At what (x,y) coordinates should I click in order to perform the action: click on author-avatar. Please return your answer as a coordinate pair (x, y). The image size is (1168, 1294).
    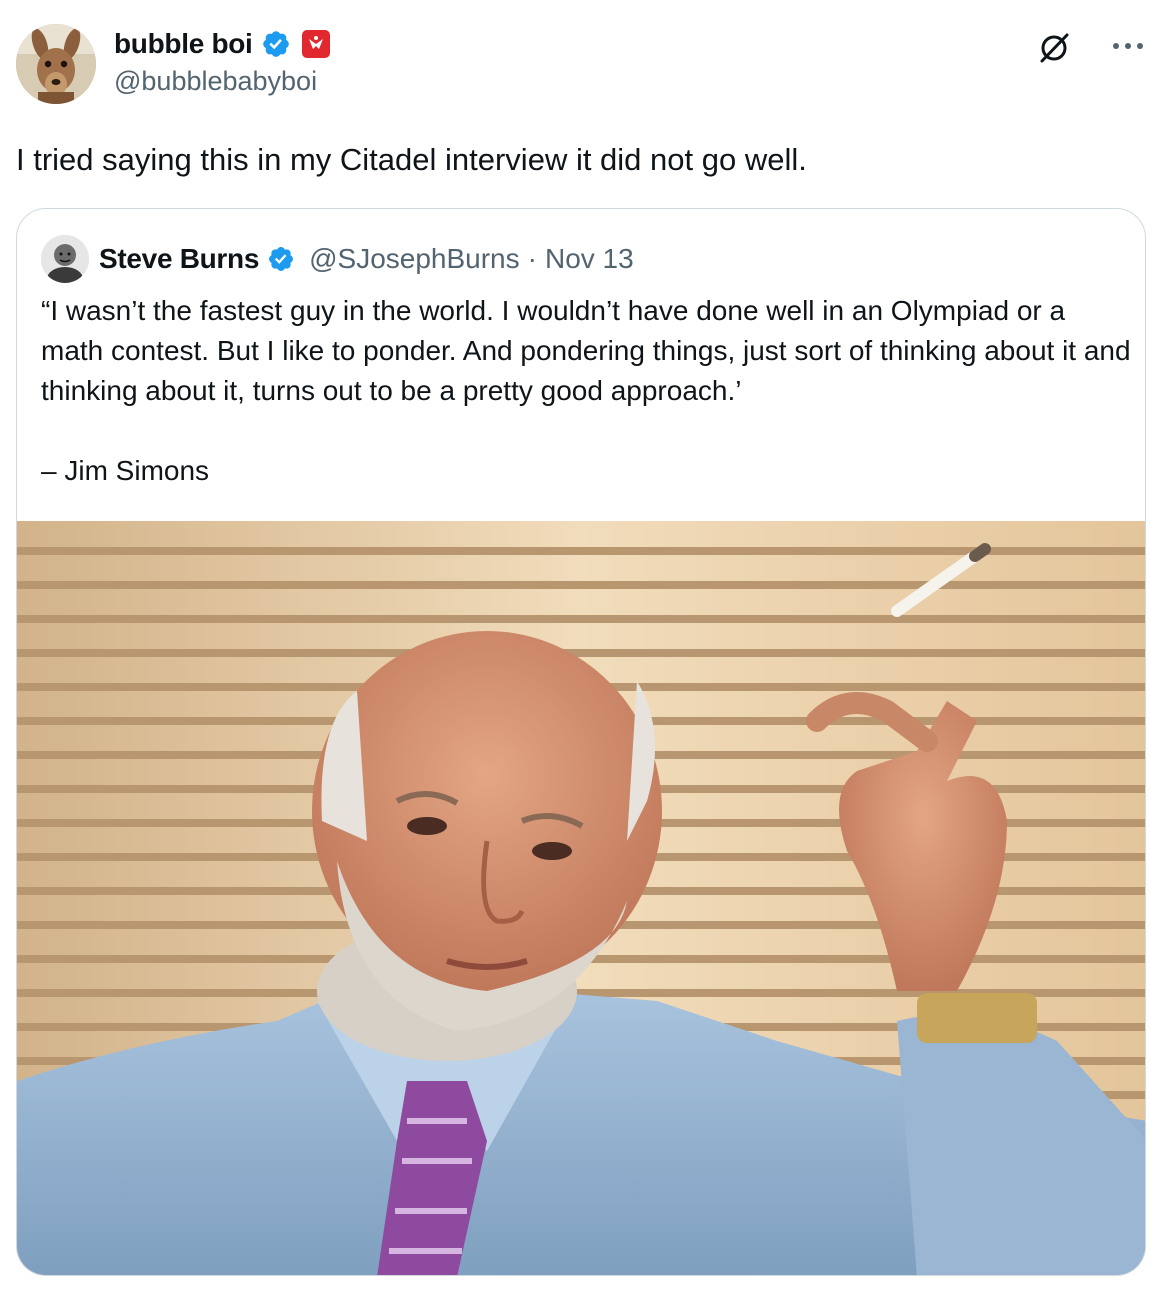
    Looking at the image, I should click on (56, 64).